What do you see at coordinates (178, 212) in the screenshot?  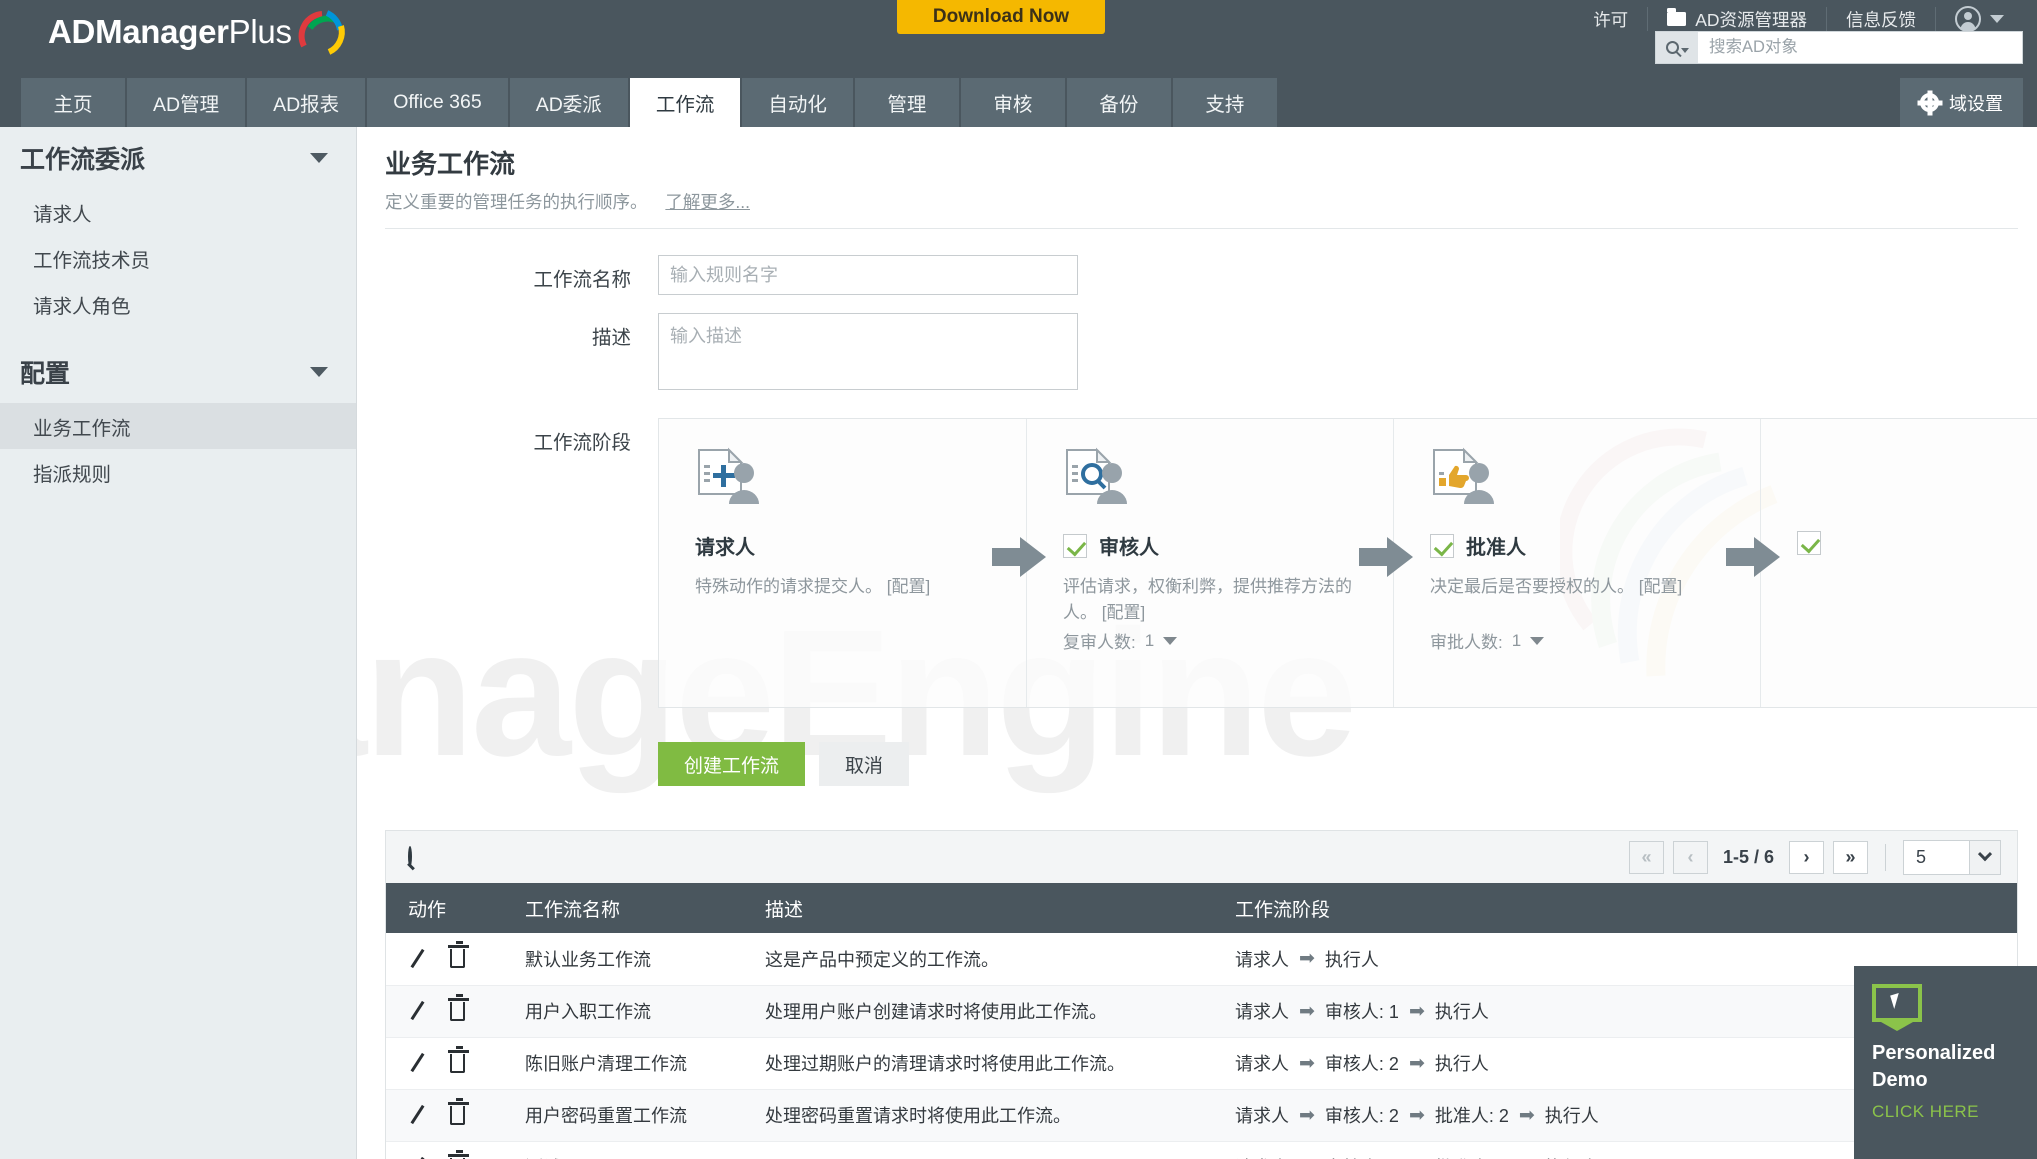 I see `sidebar-item-requester: 请求人` at bounding box center [178, 212].